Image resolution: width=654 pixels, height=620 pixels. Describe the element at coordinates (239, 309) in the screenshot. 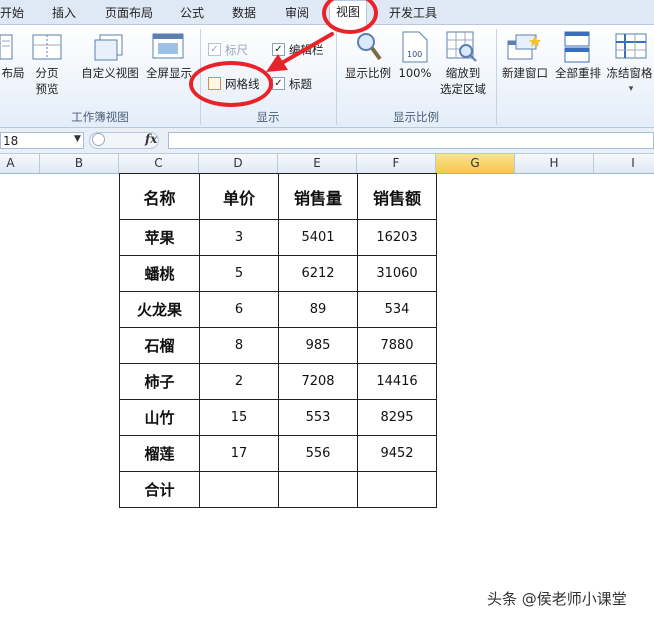

I see `price-cell: 6` at that location.